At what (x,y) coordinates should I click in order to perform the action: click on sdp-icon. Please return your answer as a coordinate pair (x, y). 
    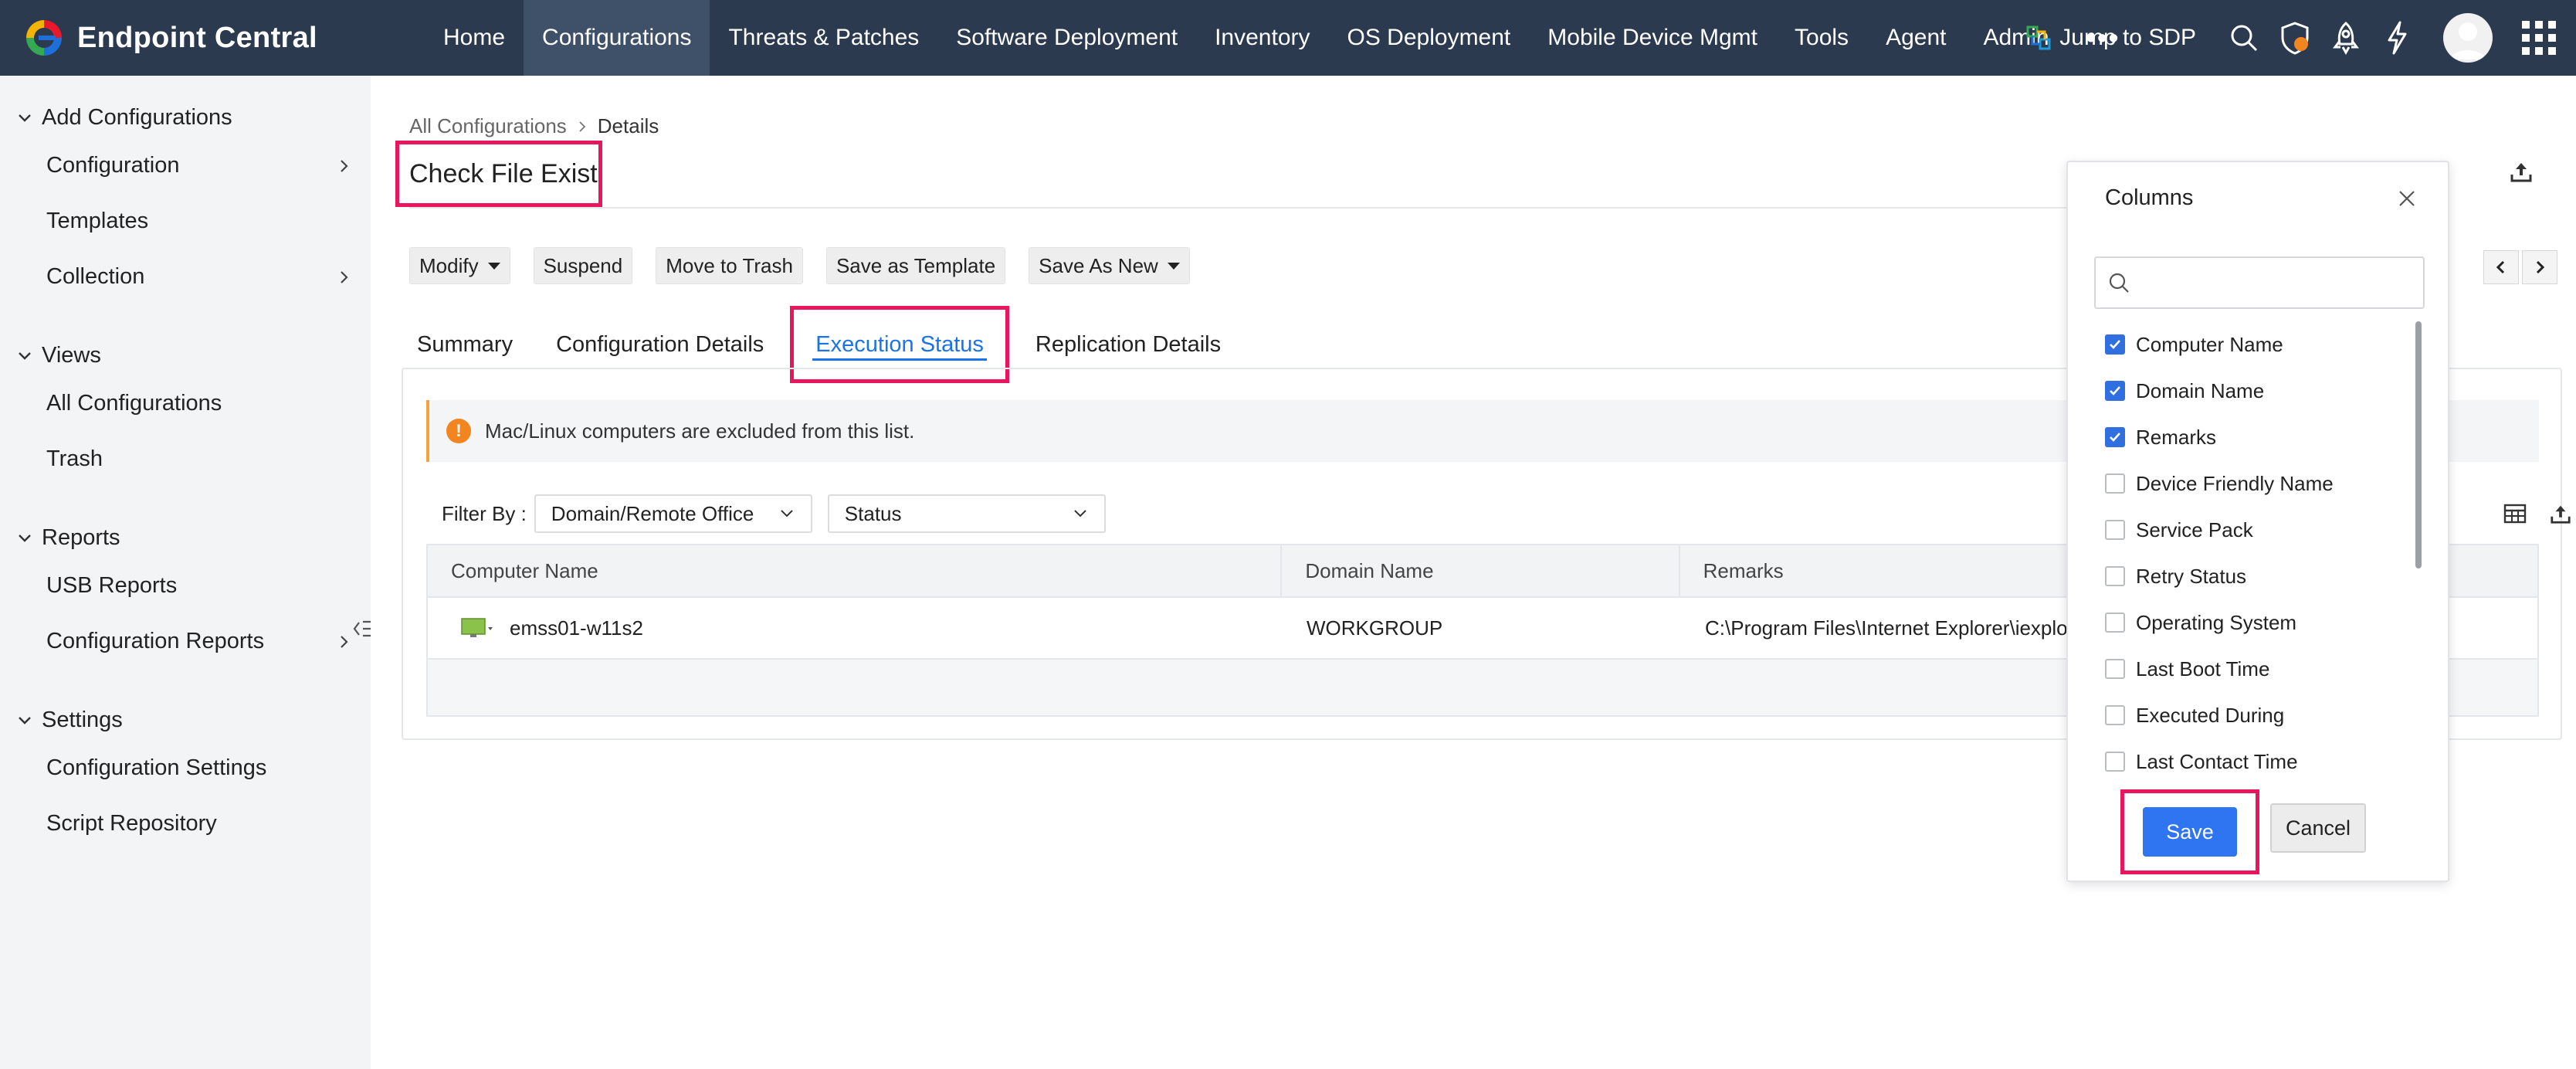
    Looking at the image, I should click on (2038, 37).